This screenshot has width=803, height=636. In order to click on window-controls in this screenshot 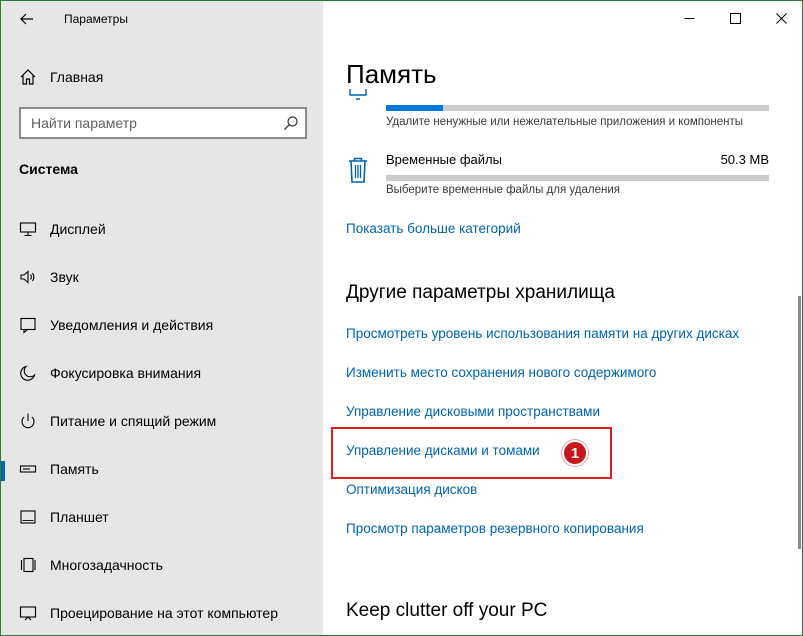, I will do `click(734, 18)`.